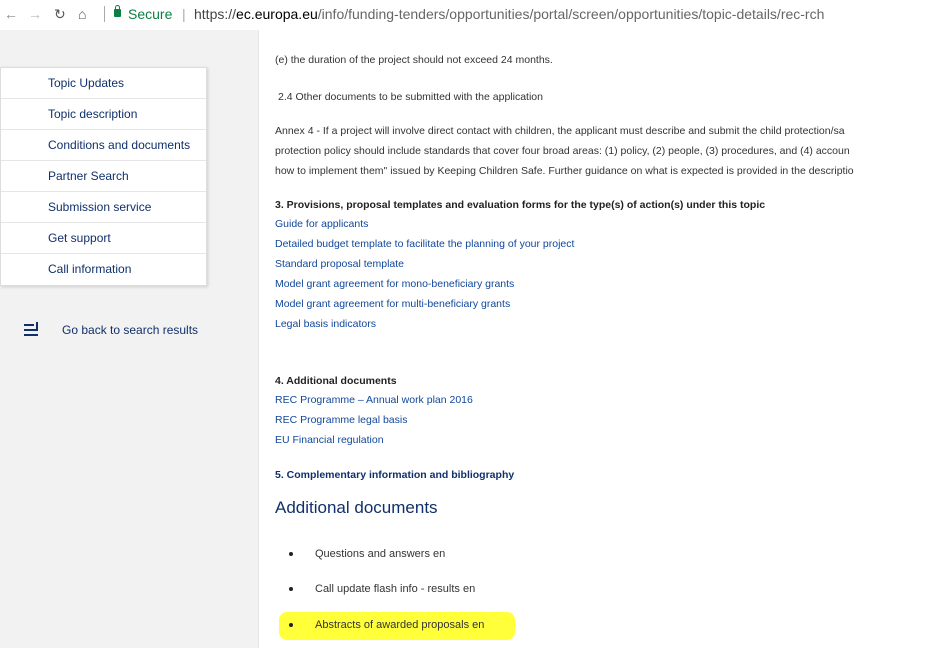  Describe the element at coordinates (395, 589) in the screenshot. I see `call-update-link: Call update flash info - results en` at that location.